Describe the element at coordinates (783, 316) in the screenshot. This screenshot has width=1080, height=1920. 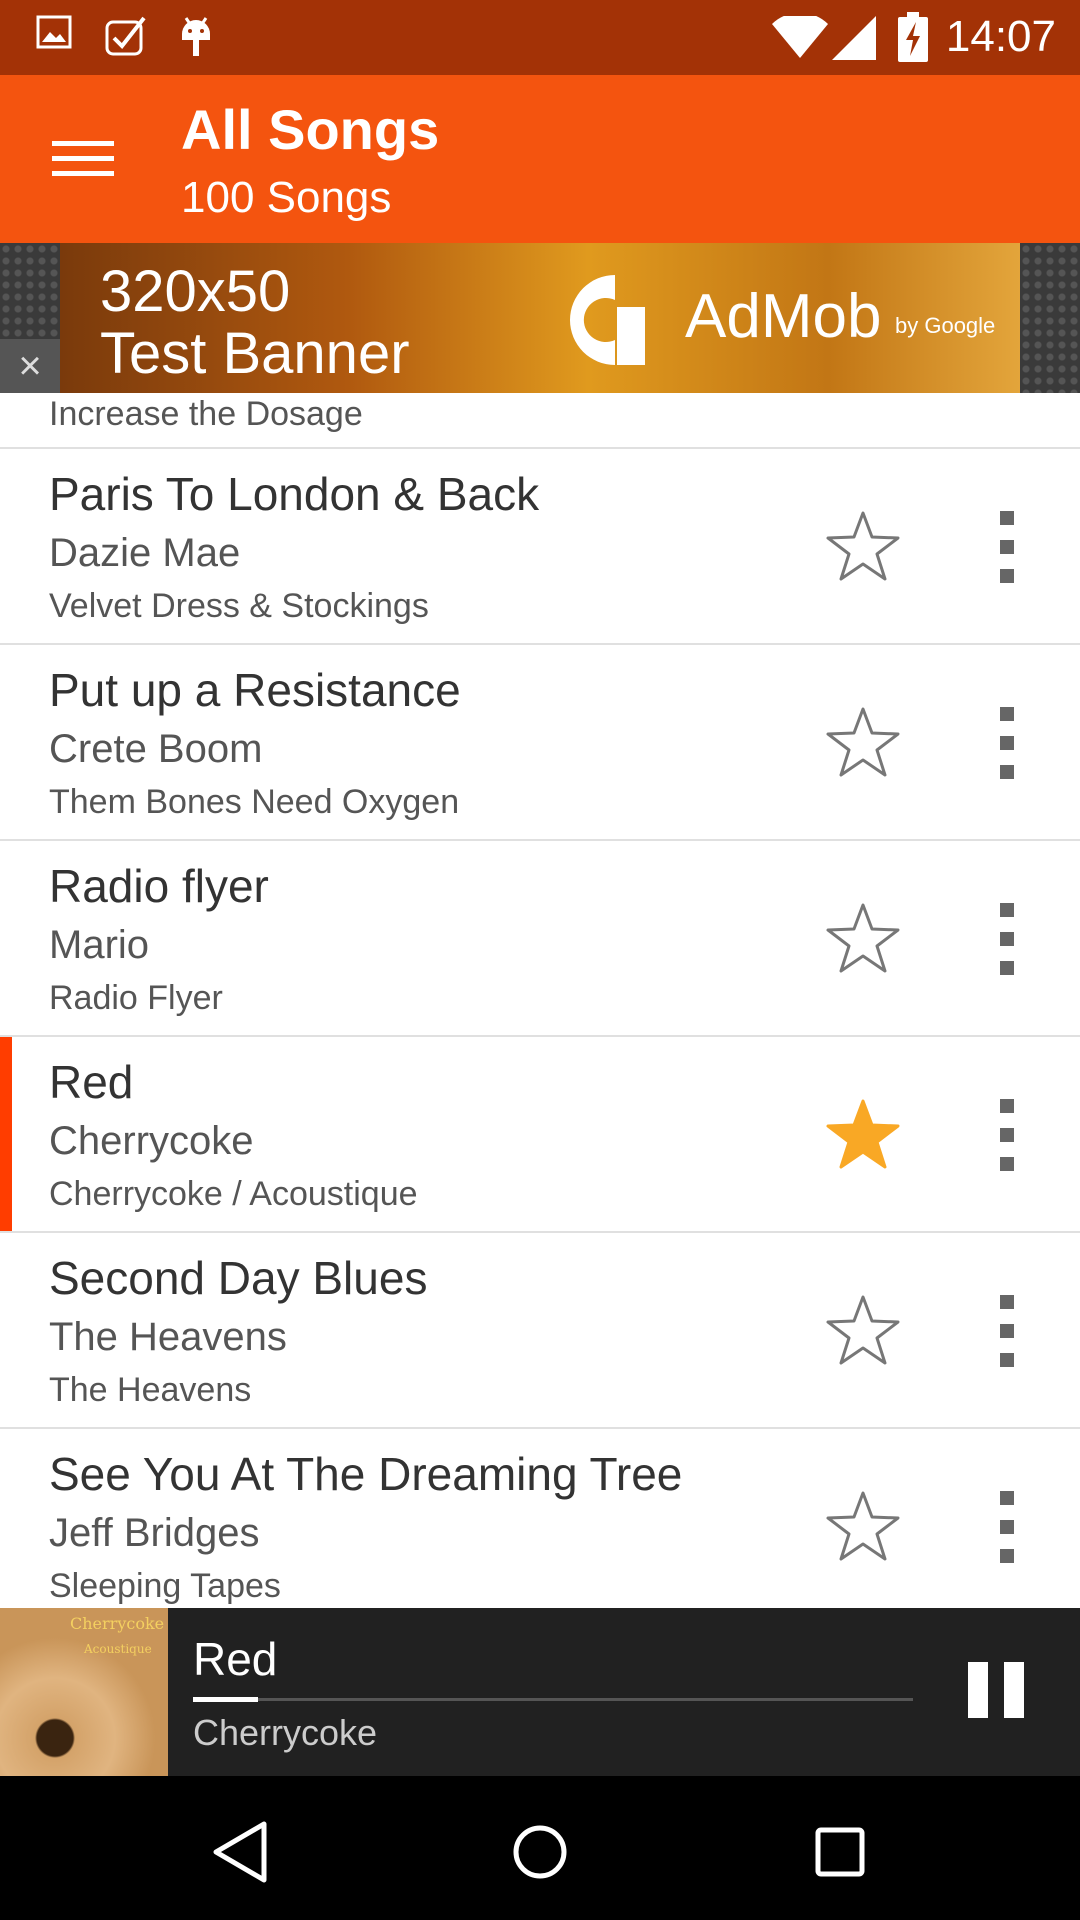
I see `ad-brand: AdMob` at that location.